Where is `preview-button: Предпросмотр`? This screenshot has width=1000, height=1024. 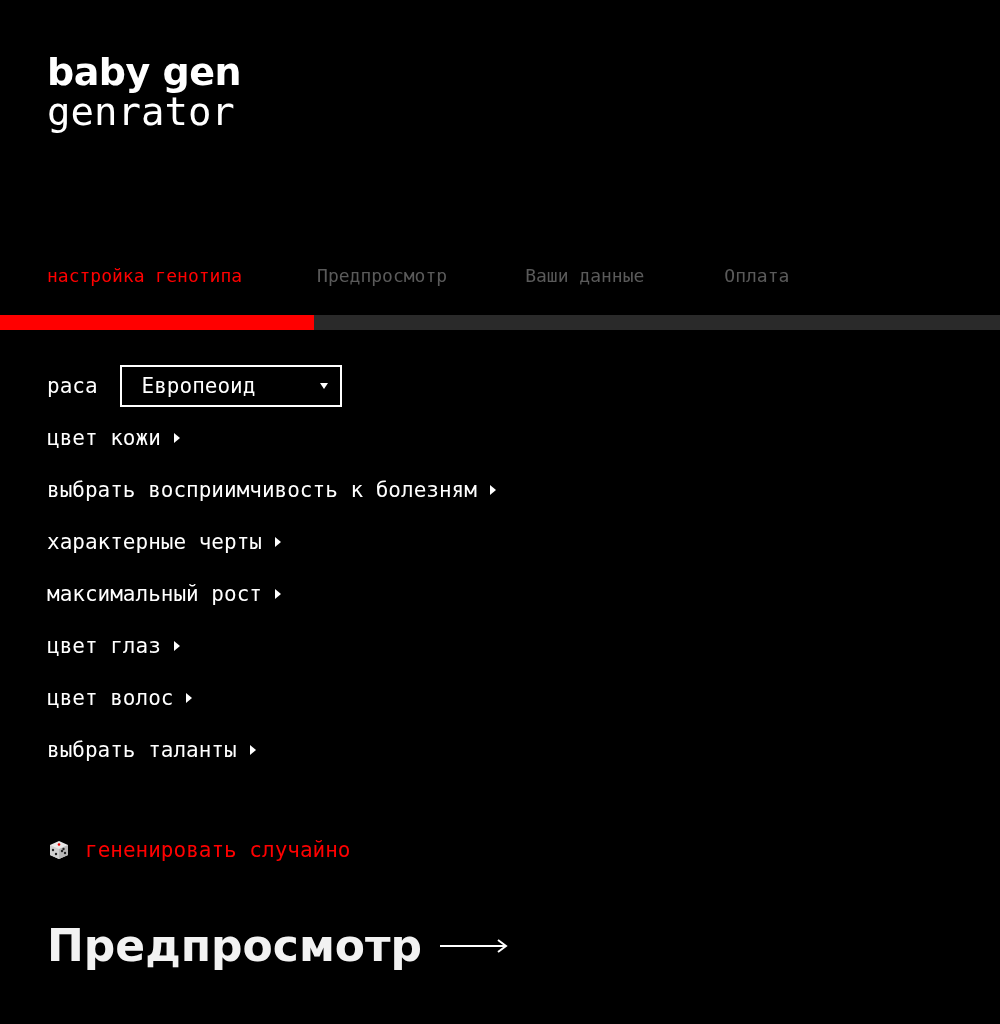 preview-button: Предпросмотр is located at coordinates (278, 945).